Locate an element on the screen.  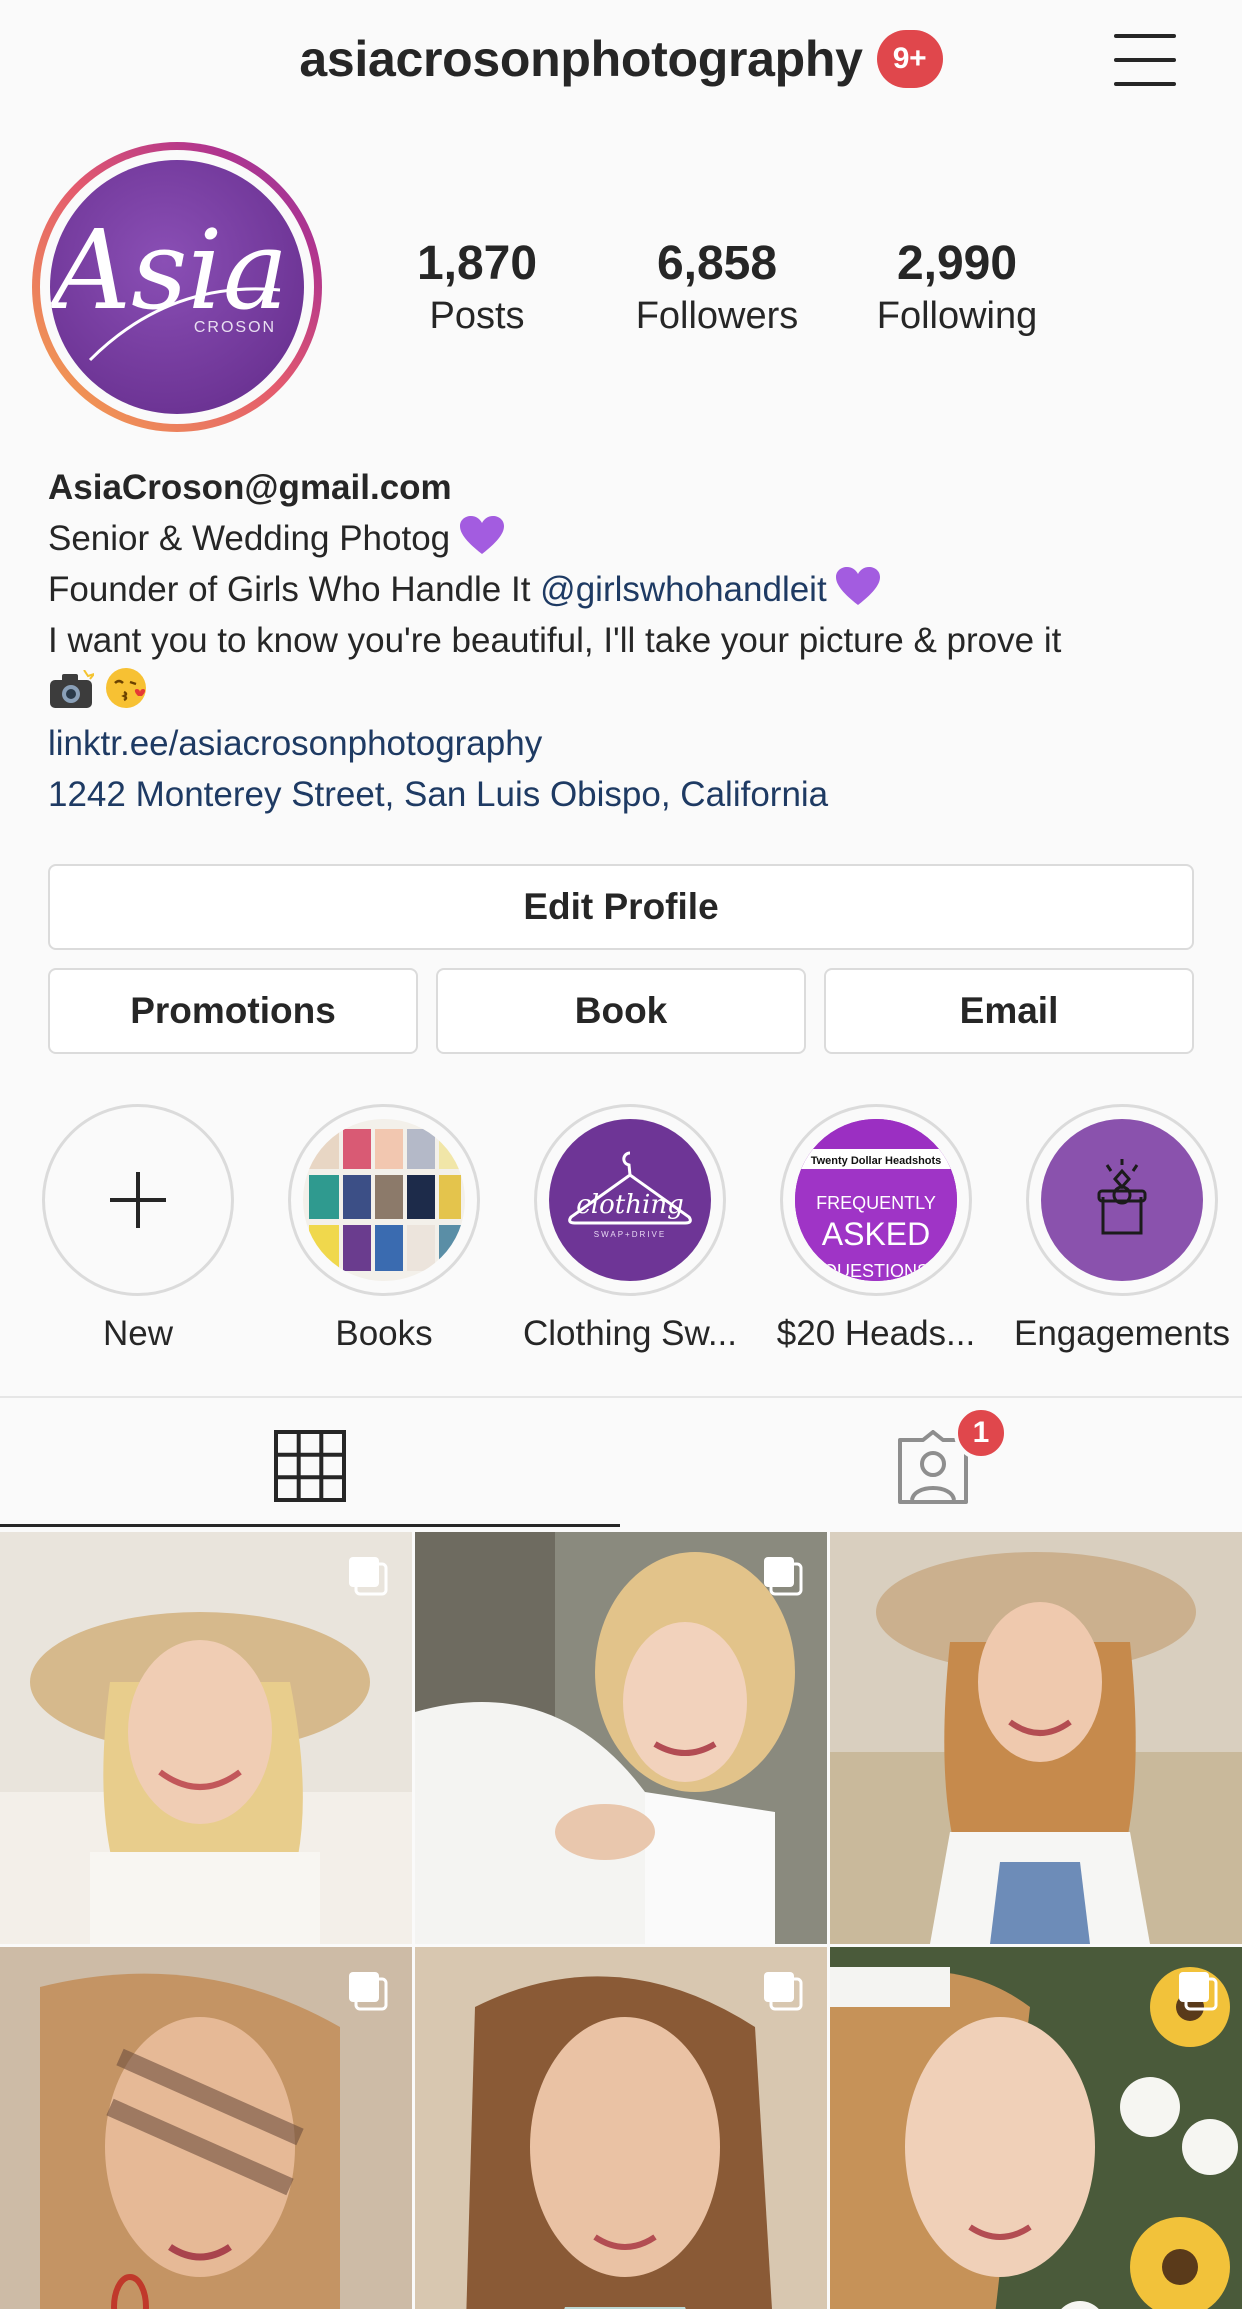
highlight-label: New is located at coordinates (138, 1333).